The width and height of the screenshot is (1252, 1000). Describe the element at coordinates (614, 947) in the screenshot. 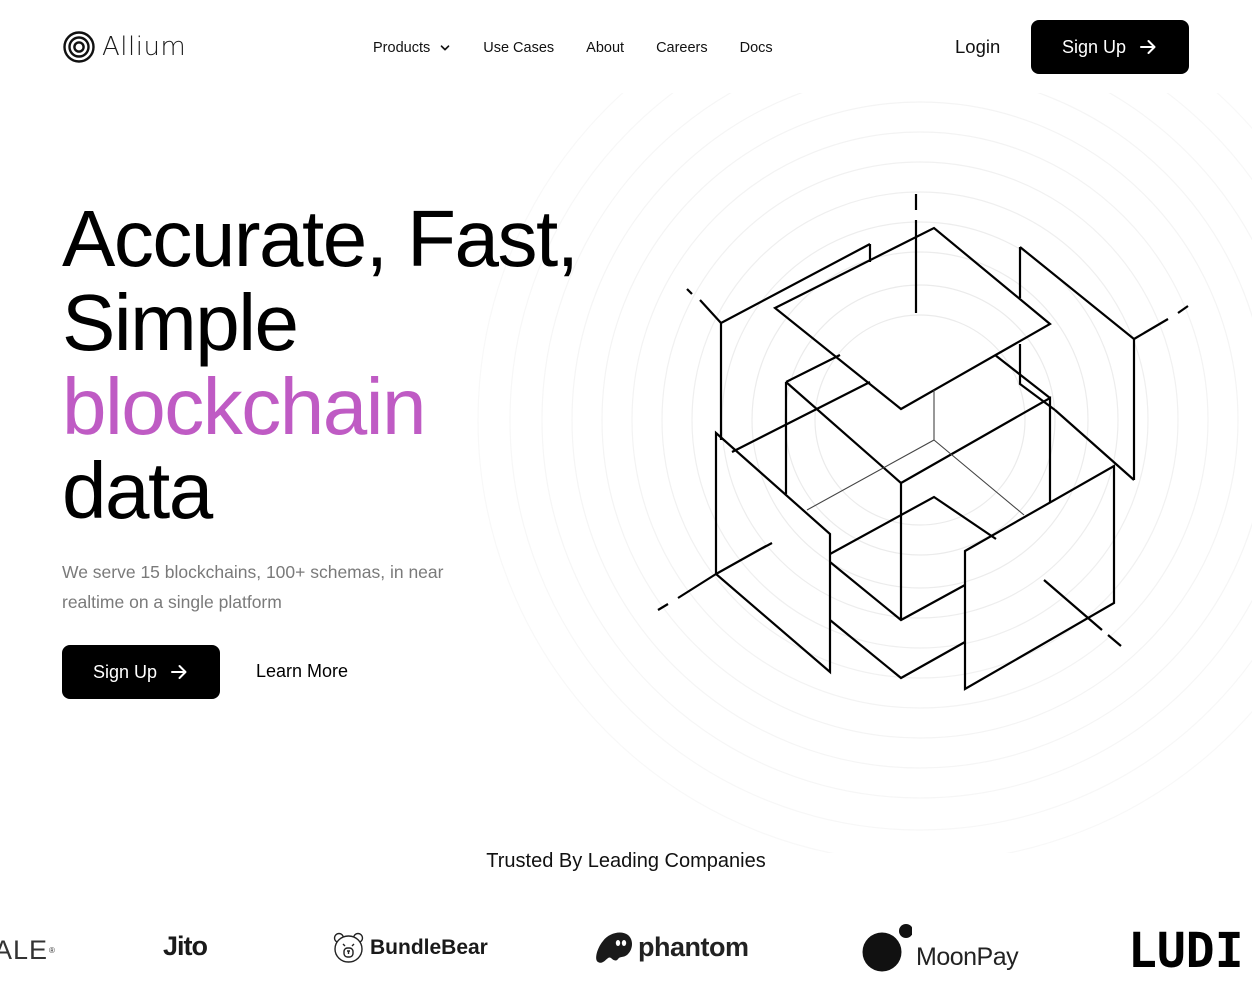

I see `ghost-icon` at that location.